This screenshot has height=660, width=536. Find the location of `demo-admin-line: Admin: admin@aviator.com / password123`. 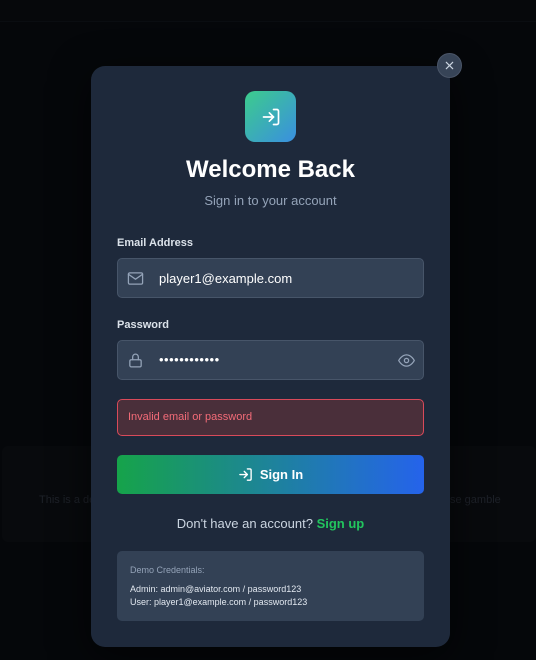

demo-admin-line: Admin: admin@aviator.com / password123 is located at coordinates (216, 589).